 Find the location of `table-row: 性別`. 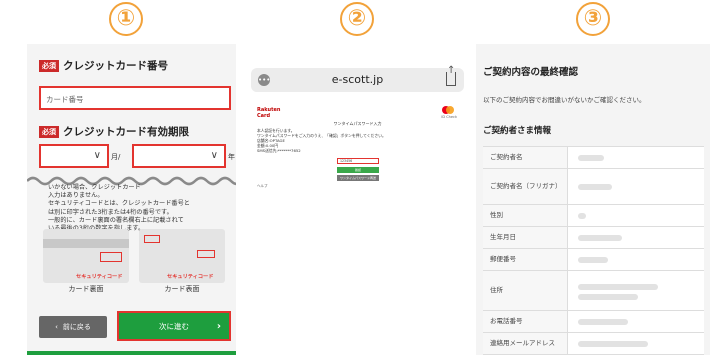

table-row: 性別 is located at coordinates (593, 216).